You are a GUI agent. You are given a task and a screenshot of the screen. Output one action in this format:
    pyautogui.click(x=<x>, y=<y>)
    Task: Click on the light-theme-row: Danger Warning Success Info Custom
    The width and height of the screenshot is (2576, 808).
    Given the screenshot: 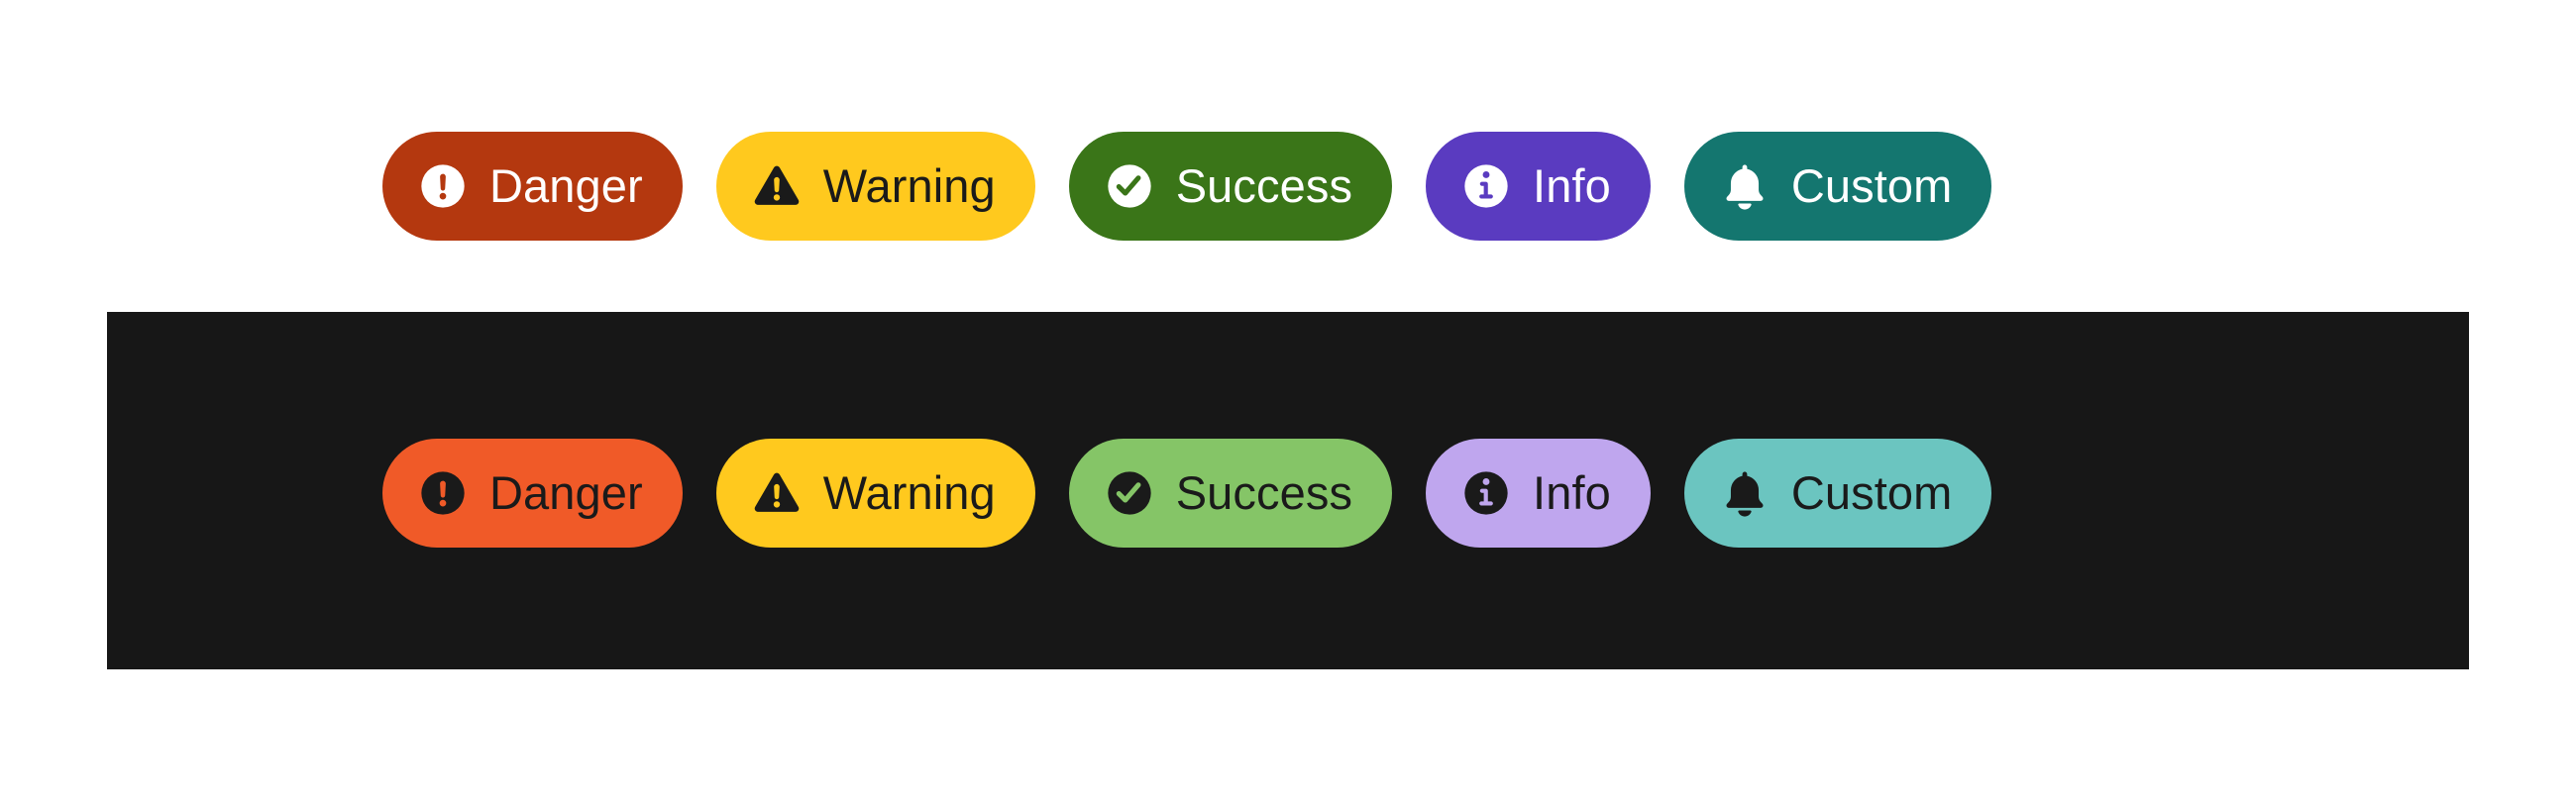 What is the action you would take?
    pyautogui.click(x=1187, y=186)
    